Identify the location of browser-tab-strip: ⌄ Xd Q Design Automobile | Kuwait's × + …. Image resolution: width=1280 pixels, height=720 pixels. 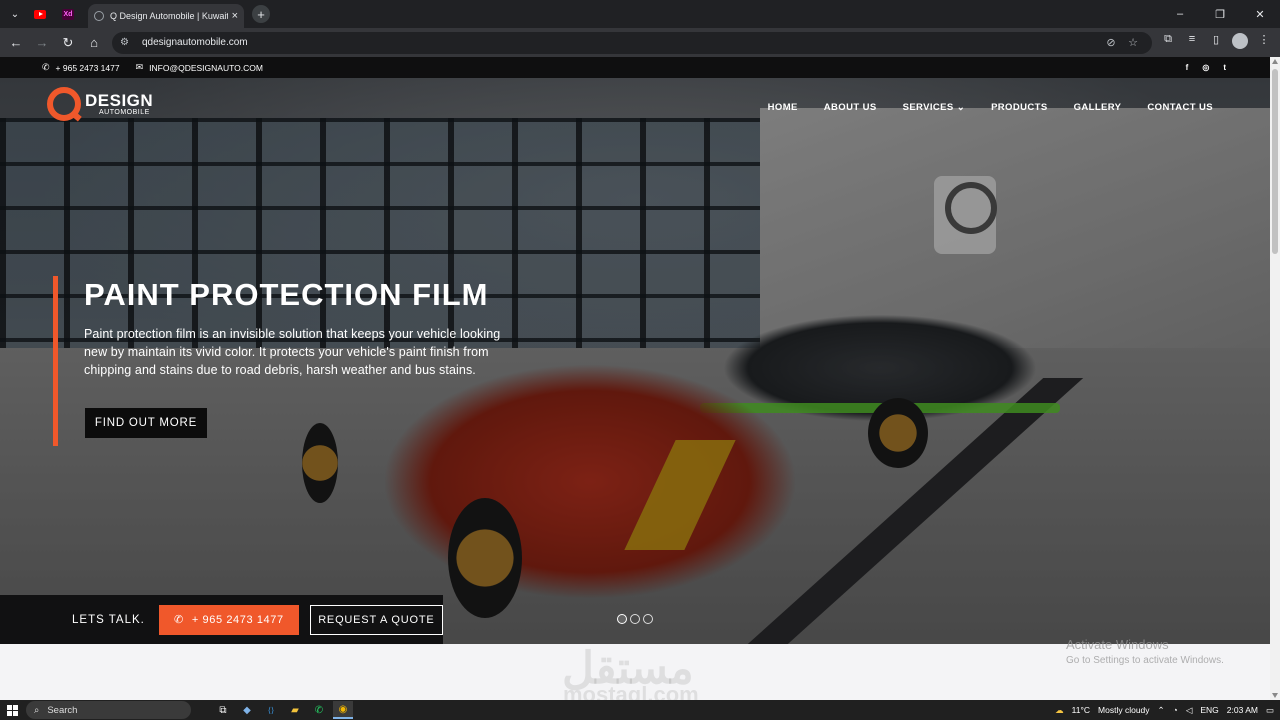
(640, 14).